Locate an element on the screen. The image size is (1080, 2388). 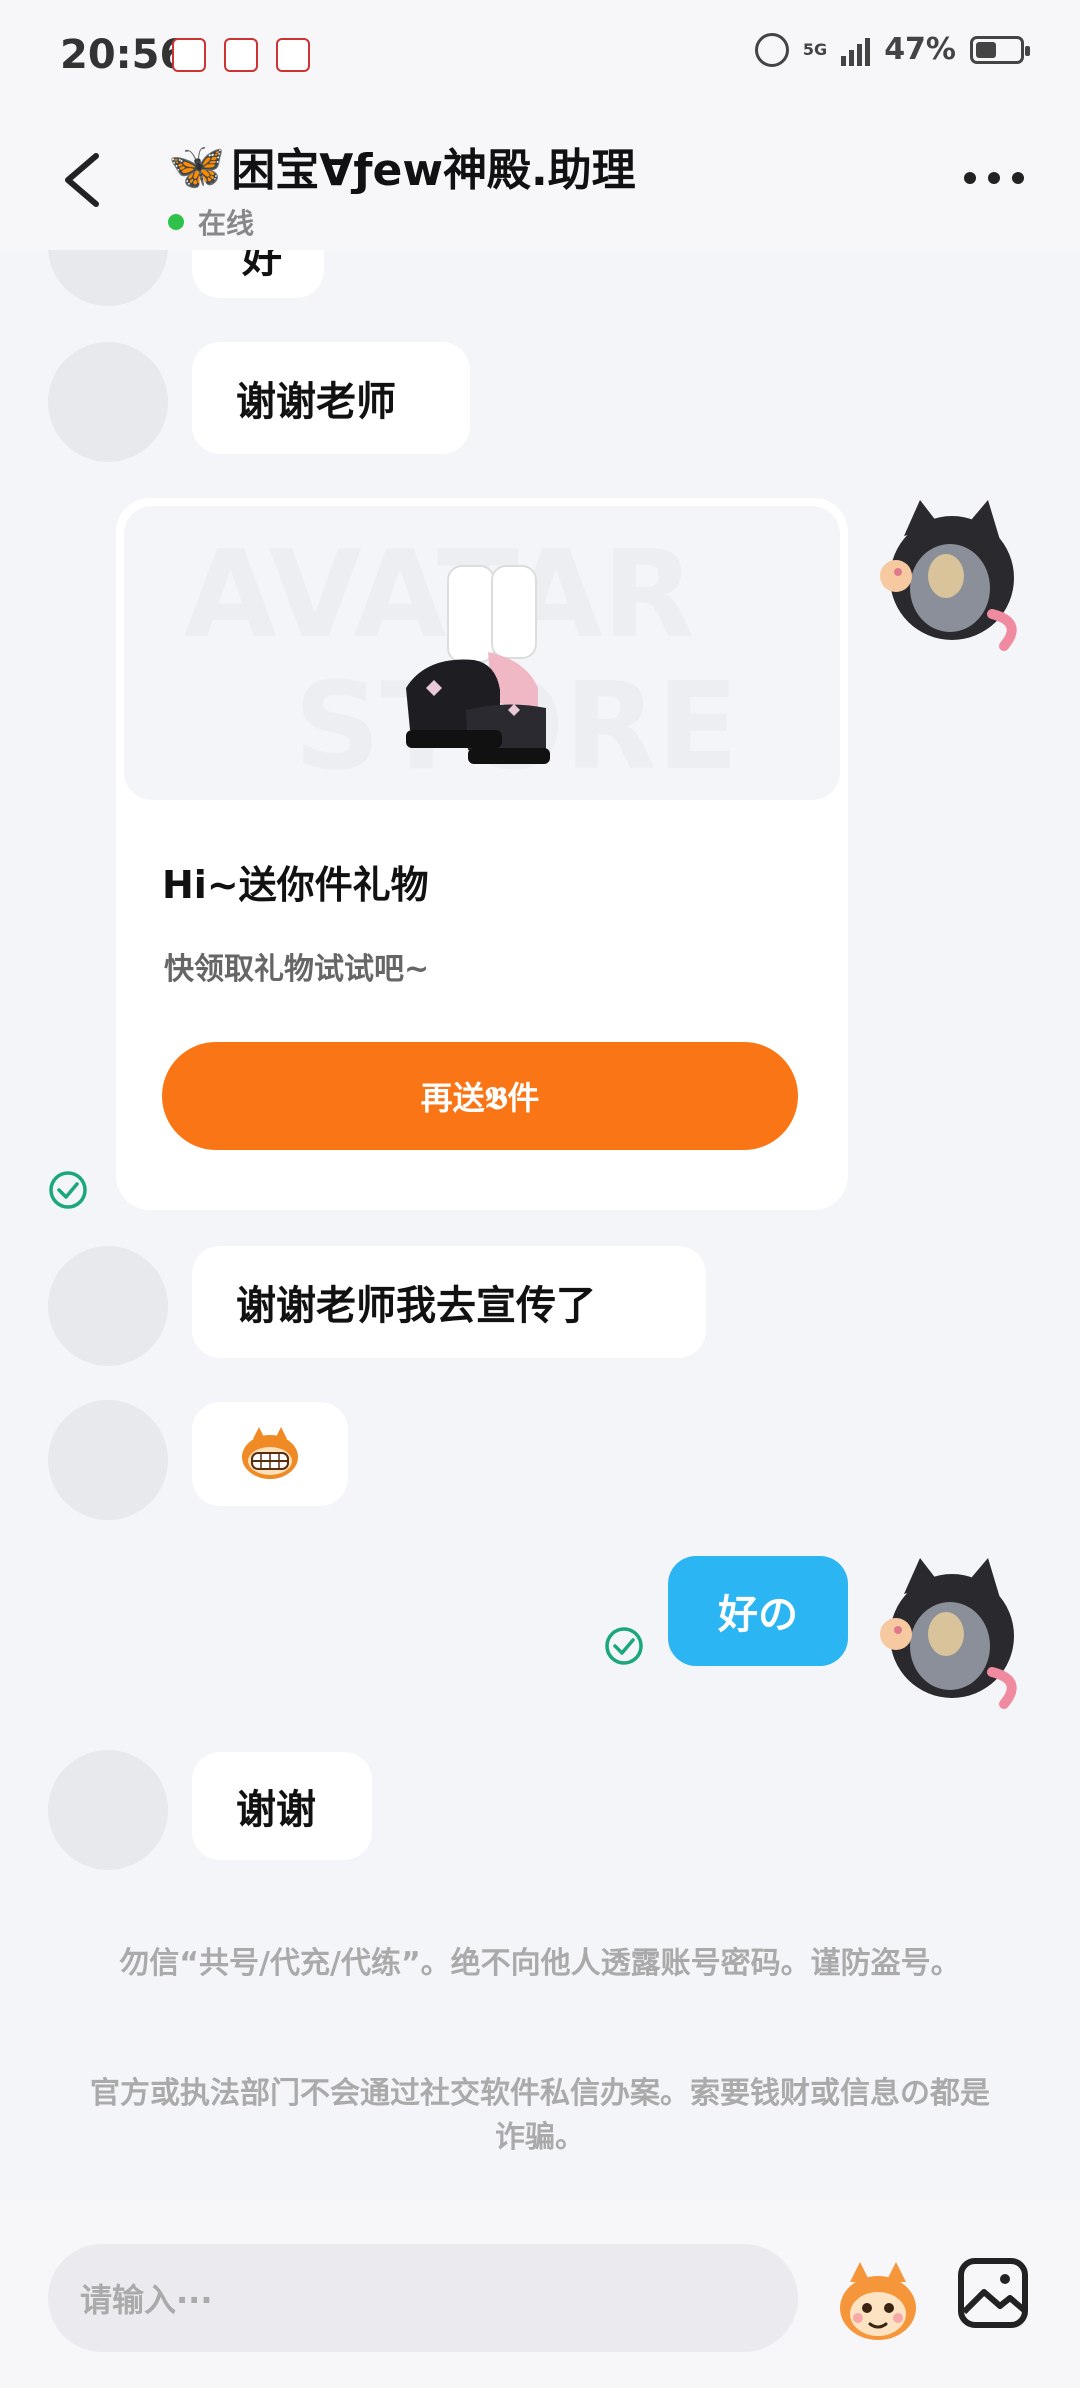
input-bar: 请输入··· is located at coordinates (540, 2294).